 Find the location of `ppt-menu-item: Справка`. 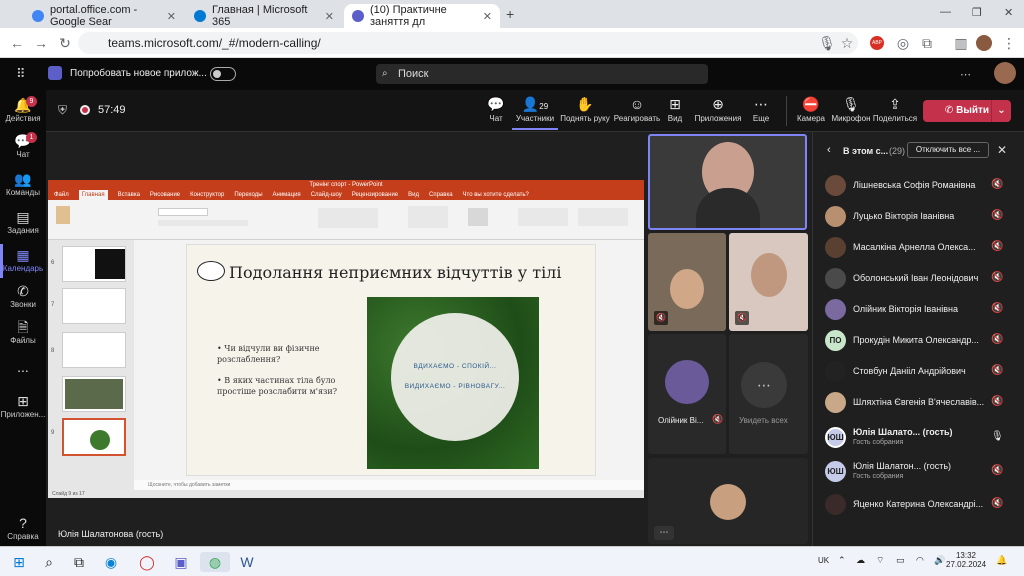

ppt-menu-item: Справка is located at coordinates (441, 195).